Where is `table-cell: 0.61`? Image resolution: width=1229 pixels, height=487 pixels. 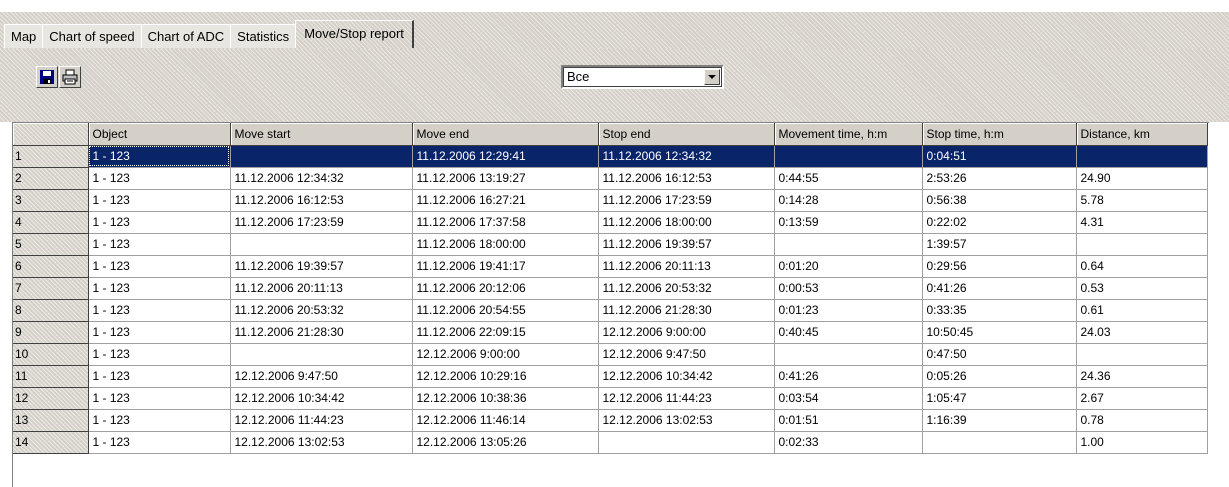 table-cell: 0.61 is located at coordinates (1142, 310).